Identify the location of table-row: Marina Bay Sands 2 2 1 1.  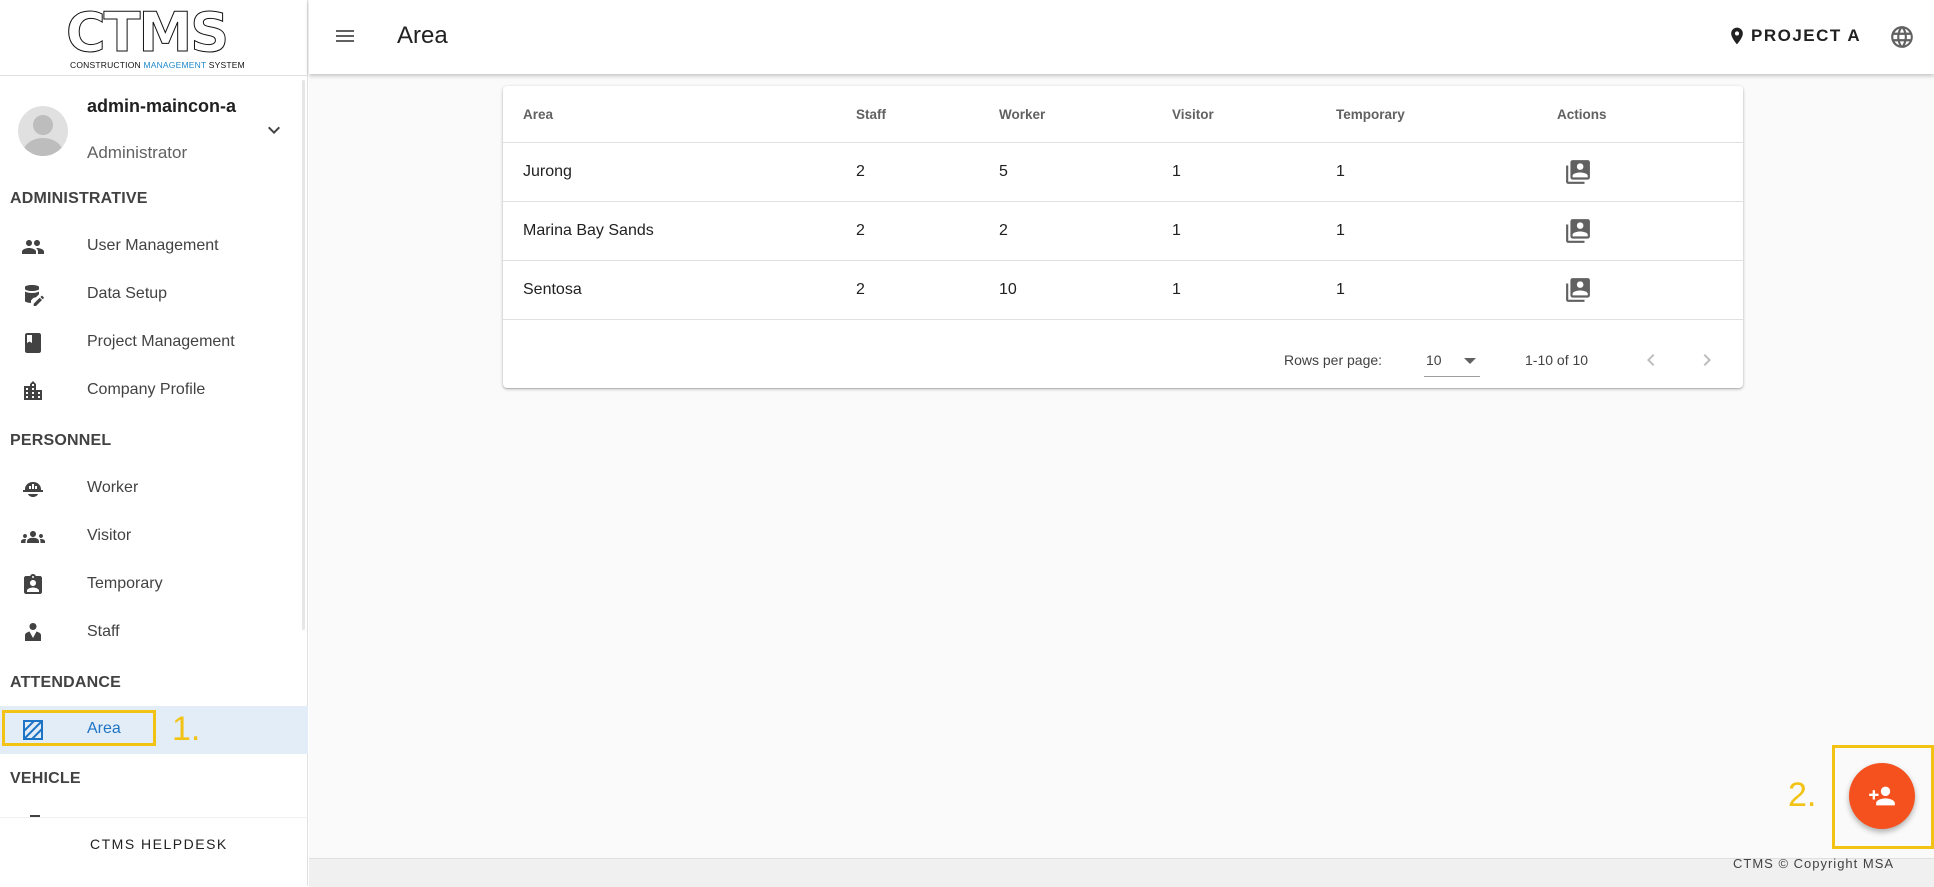
(1123, 231).